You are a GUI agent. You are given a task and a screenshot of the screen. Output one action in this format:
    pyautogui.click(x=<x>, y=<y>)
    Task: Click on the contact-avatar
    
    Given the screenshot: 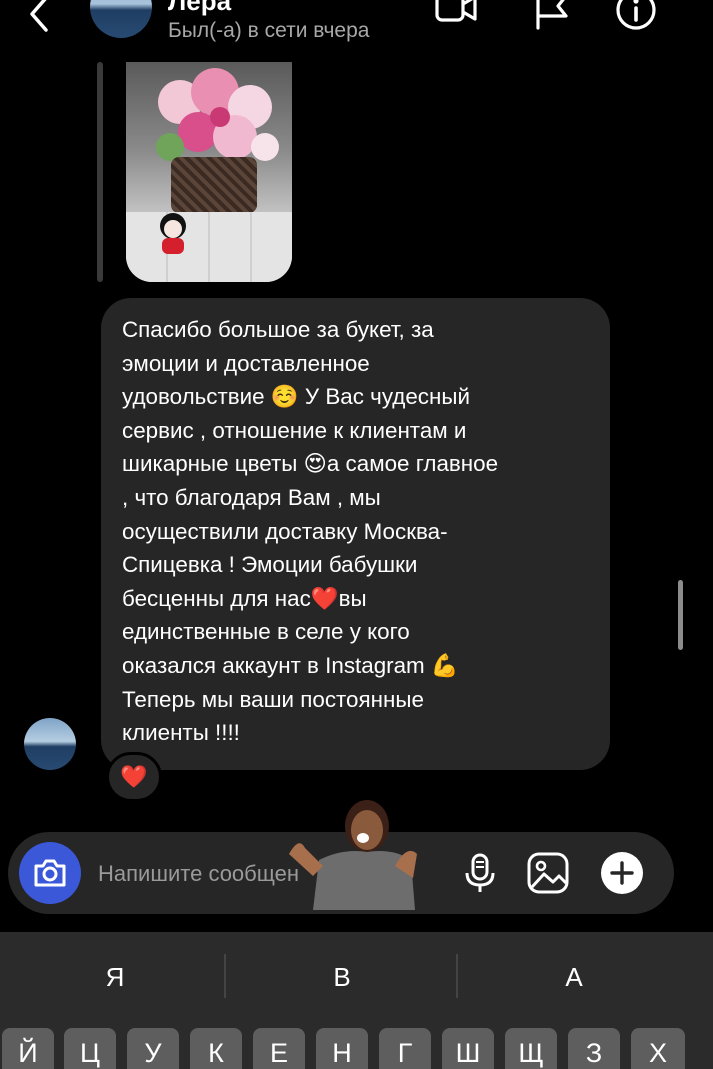 What is the action you would take?
    pyautogui.click(x=121, y=19)
    